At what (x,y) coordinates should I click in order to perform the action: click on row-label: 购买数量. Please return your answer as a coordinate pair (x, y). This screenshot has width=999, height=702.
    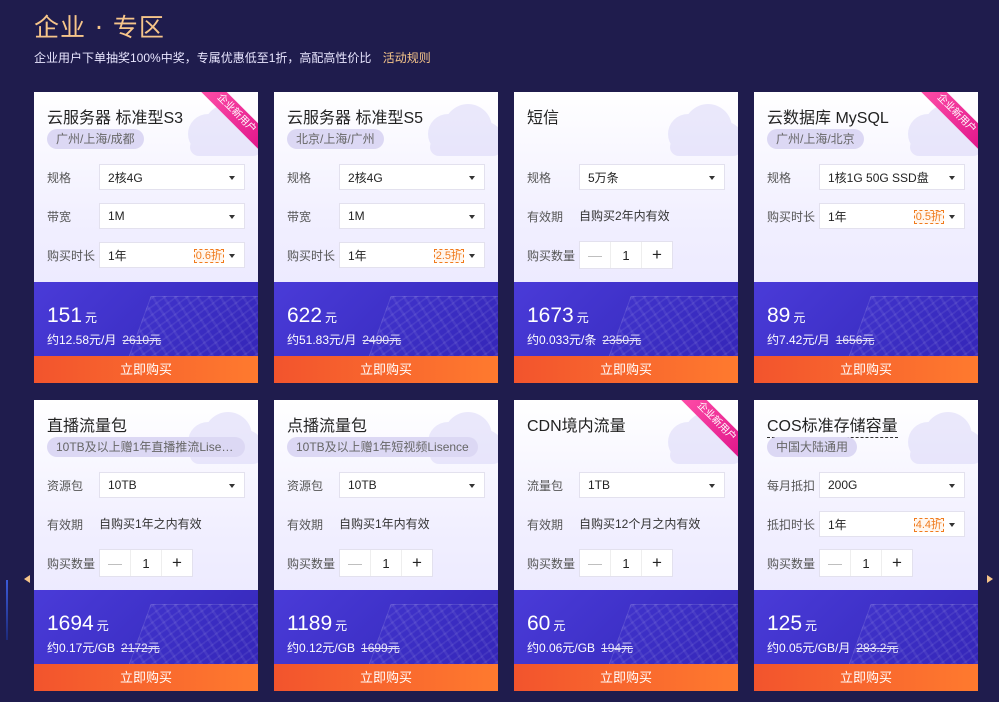
    Looking at the image, I should click on (311, 563).